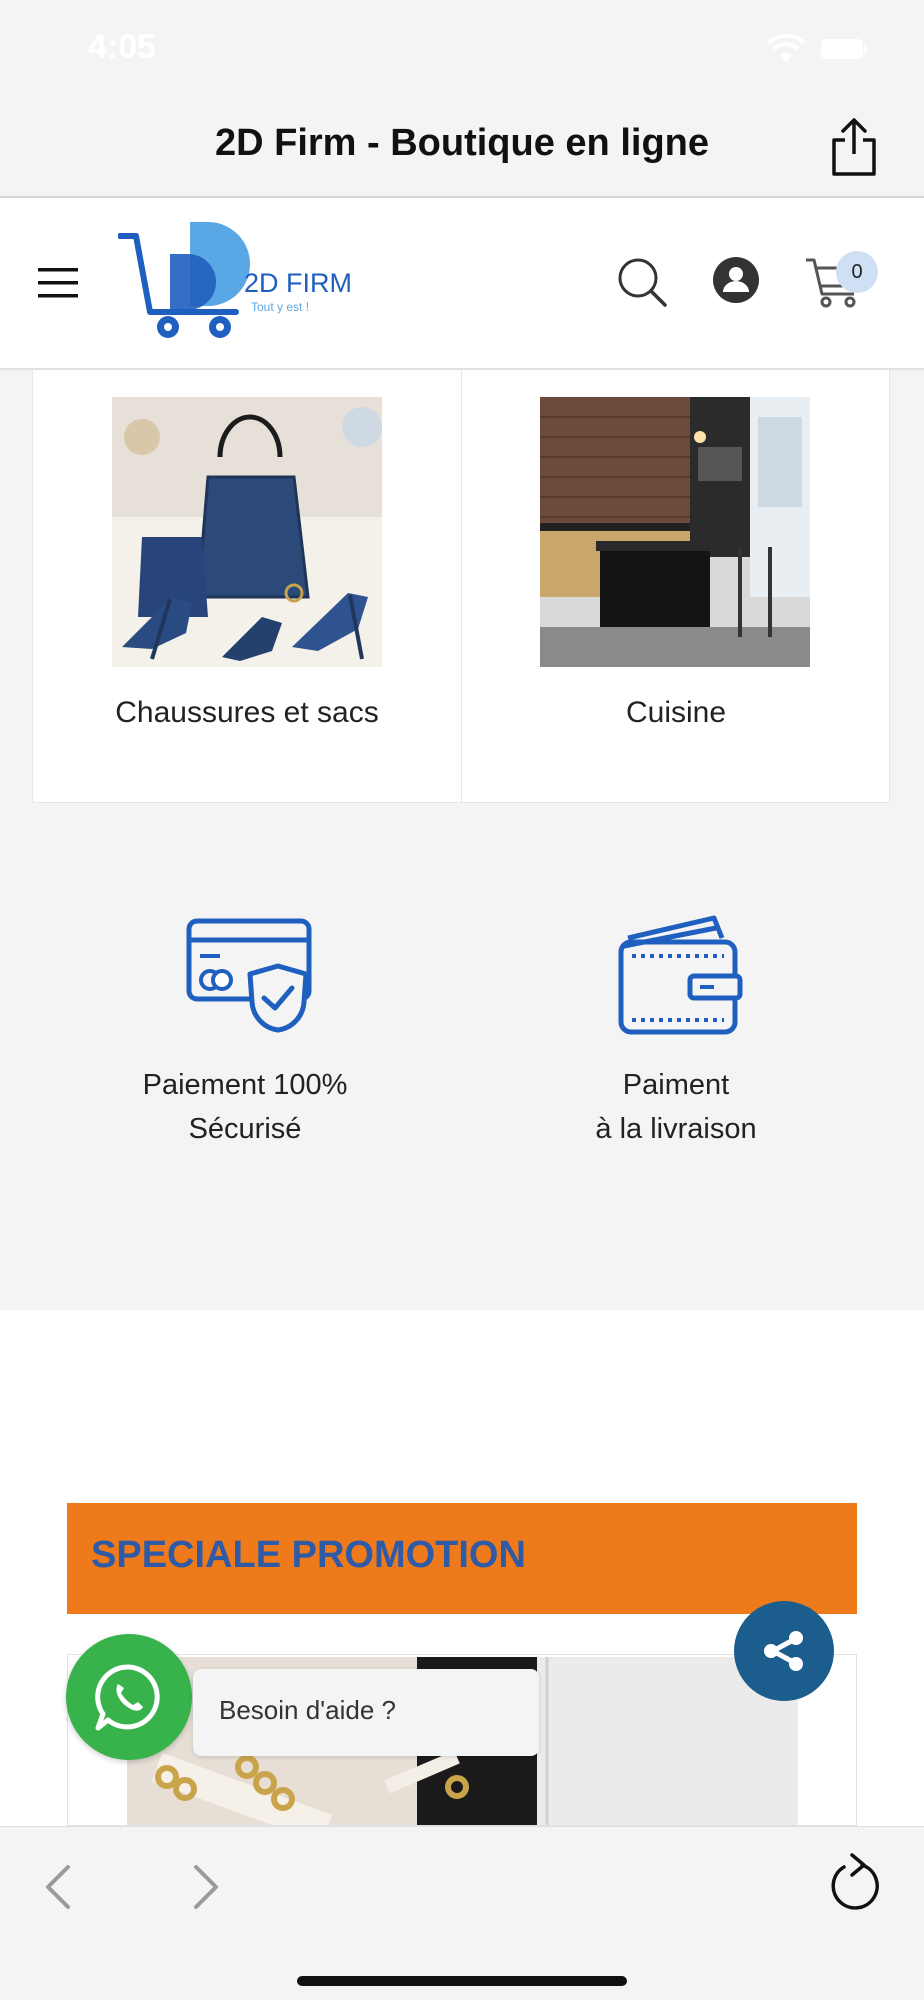  I want to click on divider, so click(461, 586).